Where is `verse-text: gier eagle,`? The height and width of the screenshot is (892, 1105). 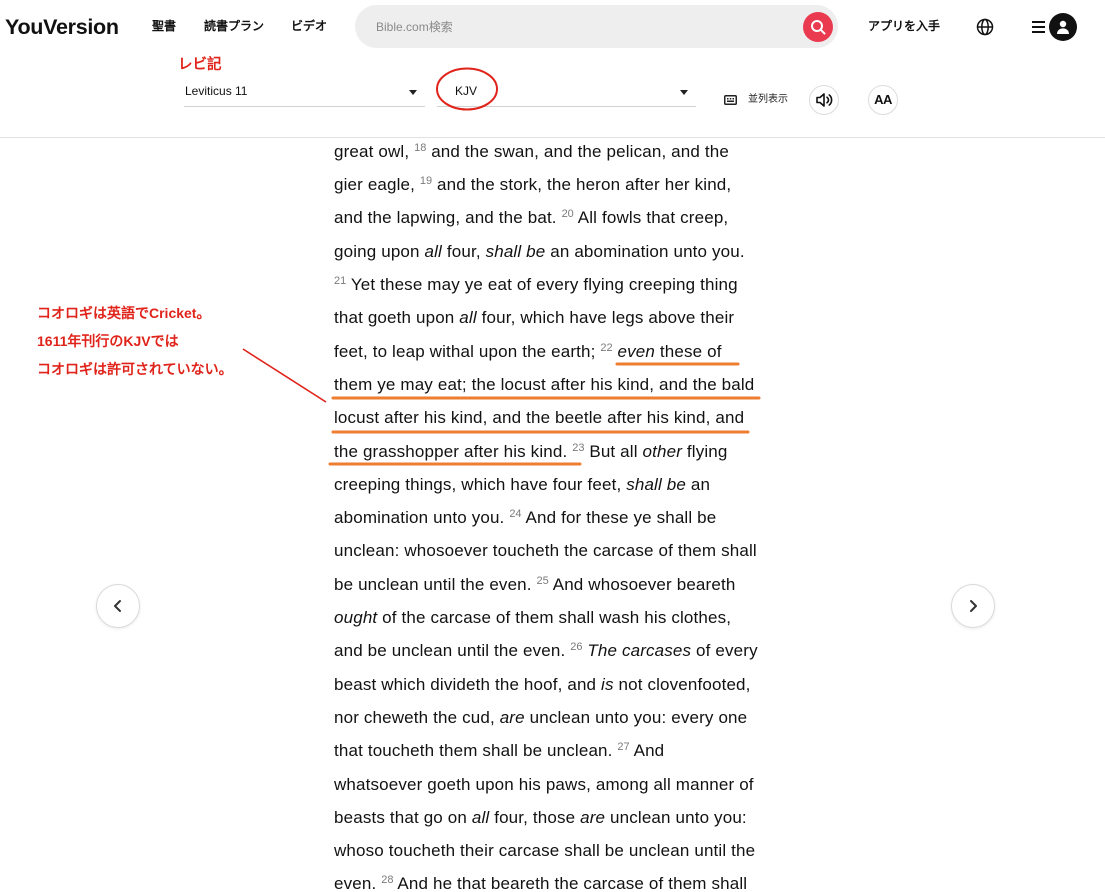 verse-text: gier eagle, is located at coordinates (377, 185).